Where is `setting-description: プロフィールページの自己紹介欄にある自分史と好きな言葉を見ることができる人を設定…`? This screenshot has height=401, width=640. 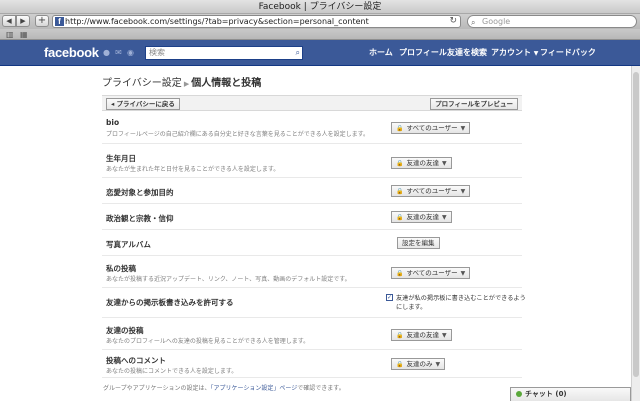 setting-description: プロフィールページの自己紹介欄にある自分史と好きな言葉を見ることができる人を設定… is located at coordinates (238, 134).